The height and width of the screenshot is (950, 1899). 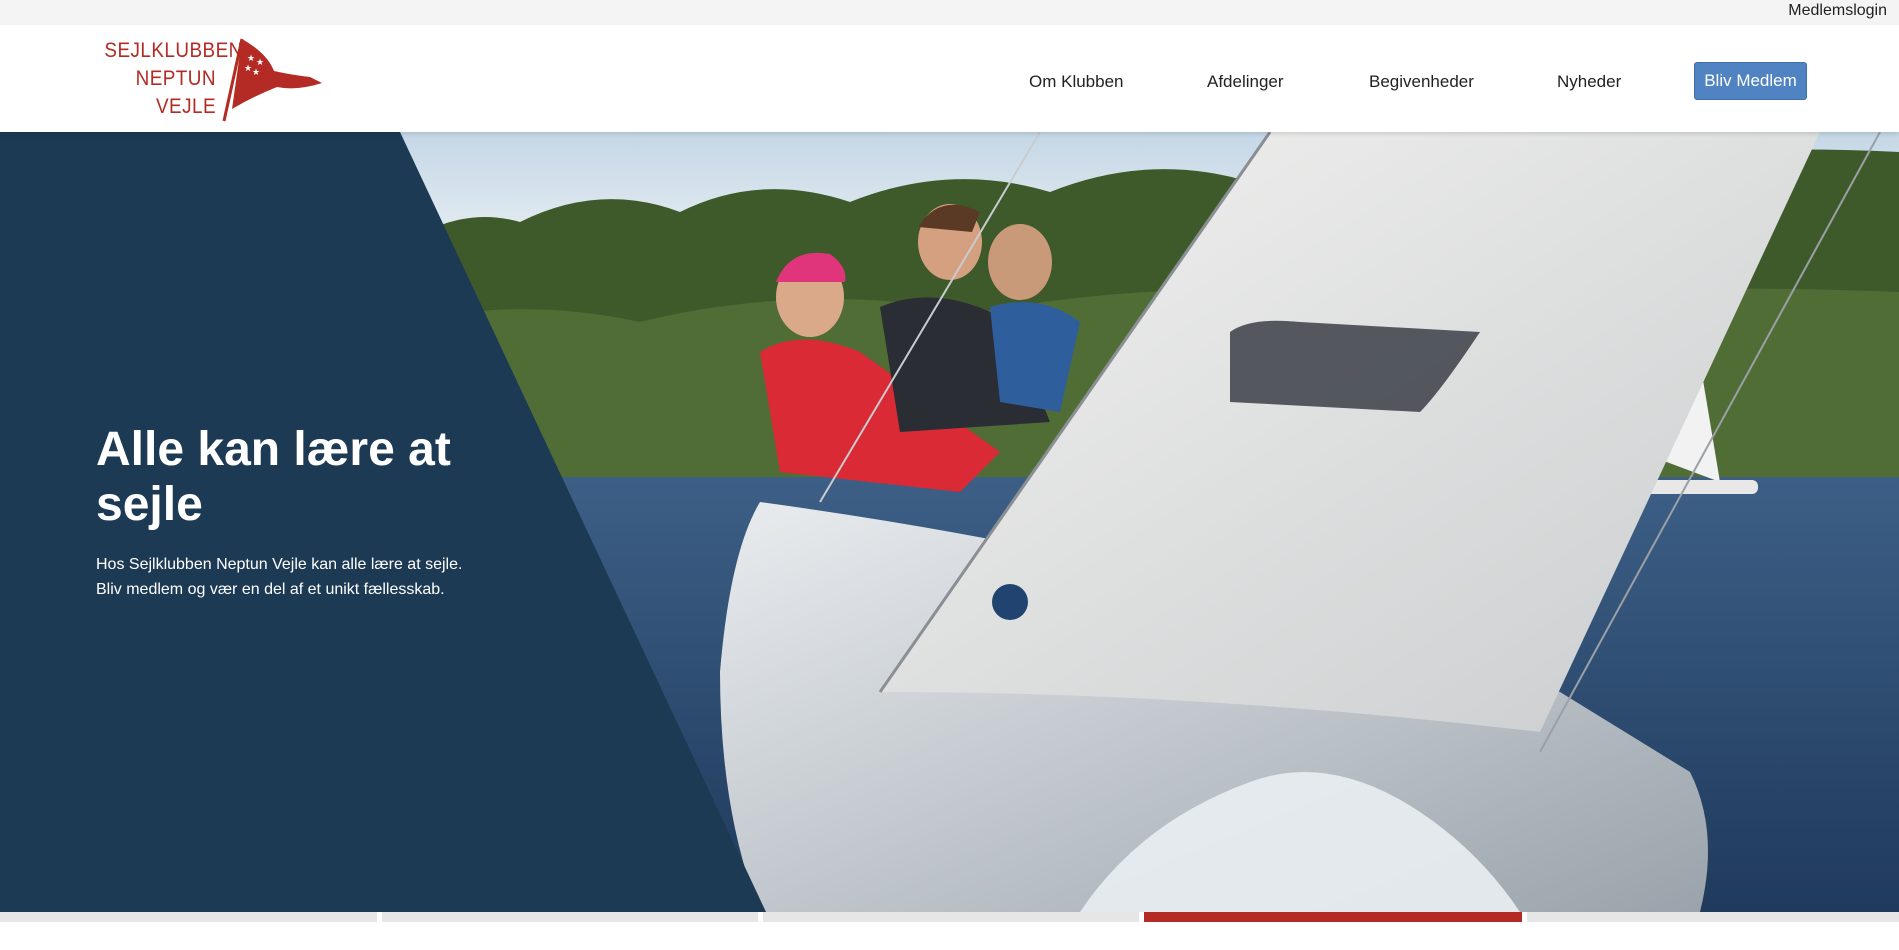 What do you see at coordinates (1750, 81) in the screenshot?
I see `become-member-button: Bliv Medlem` at bounding box center [1750, 81].